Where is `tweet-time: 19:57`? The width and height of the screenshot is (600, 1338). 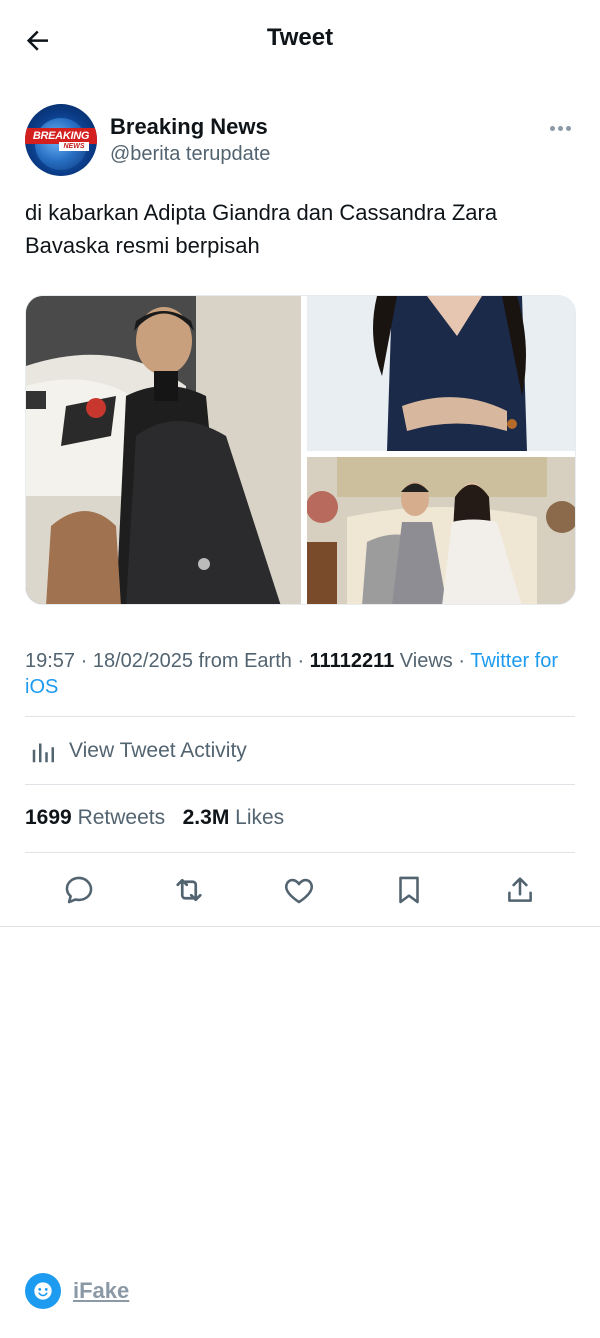 tweet-time: 19:57 is located at coordinates (50, 661).